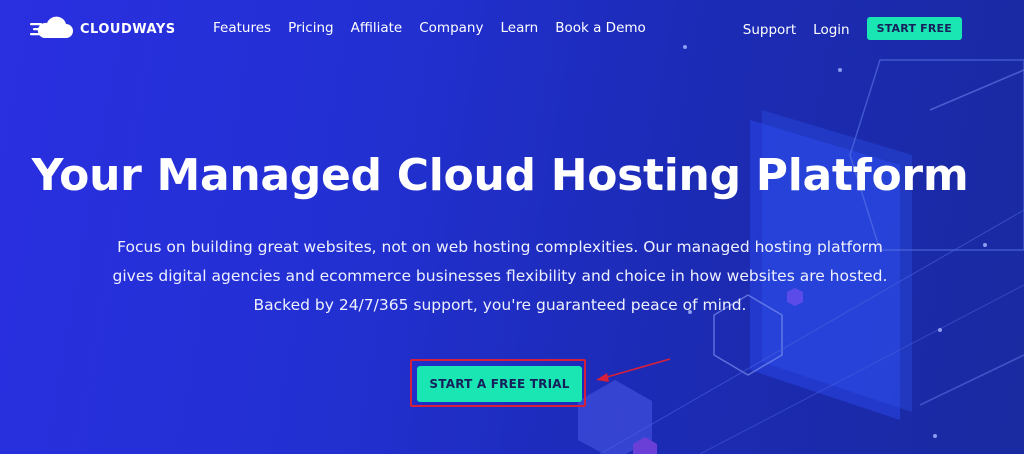 This screenshot has height=454, width=1024. What do you see at coordinates (128, 29) in the screenshot?
I see `brand-name: CLOUDWAYS` at bounding box center [128, 29].